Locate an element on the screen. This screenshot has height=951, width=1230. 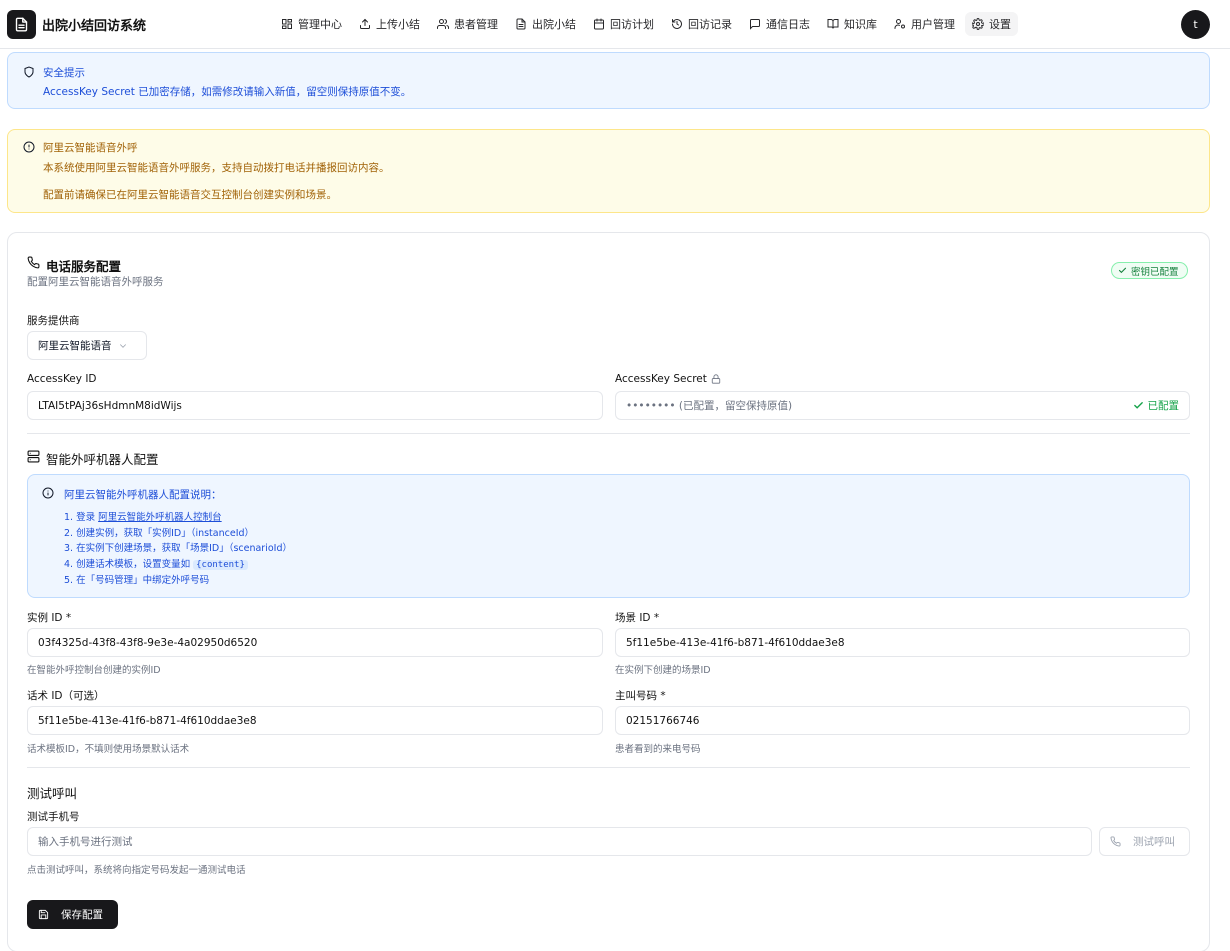
app-title: 出院小结回访系统 is located at coordinates (94, 24).